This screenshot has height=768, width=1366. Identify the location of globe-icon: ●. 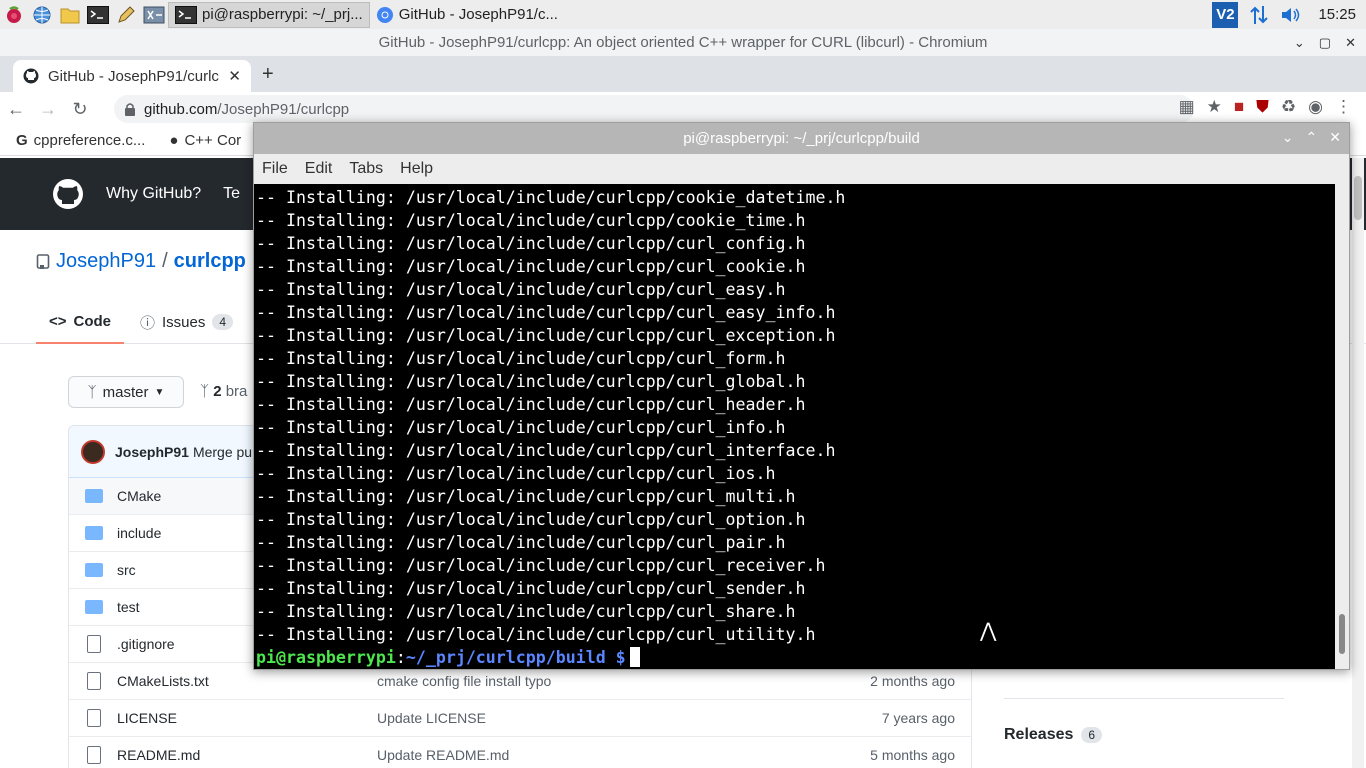
(174, 140).